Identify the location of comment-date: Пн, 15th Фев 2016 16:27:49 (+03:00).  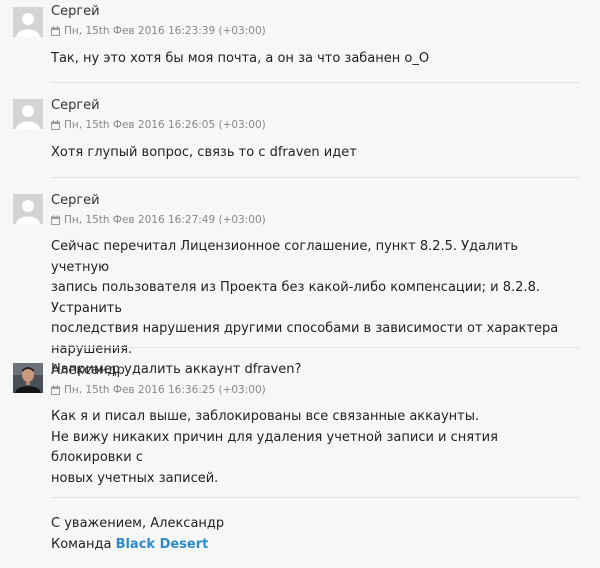
(158, 221).